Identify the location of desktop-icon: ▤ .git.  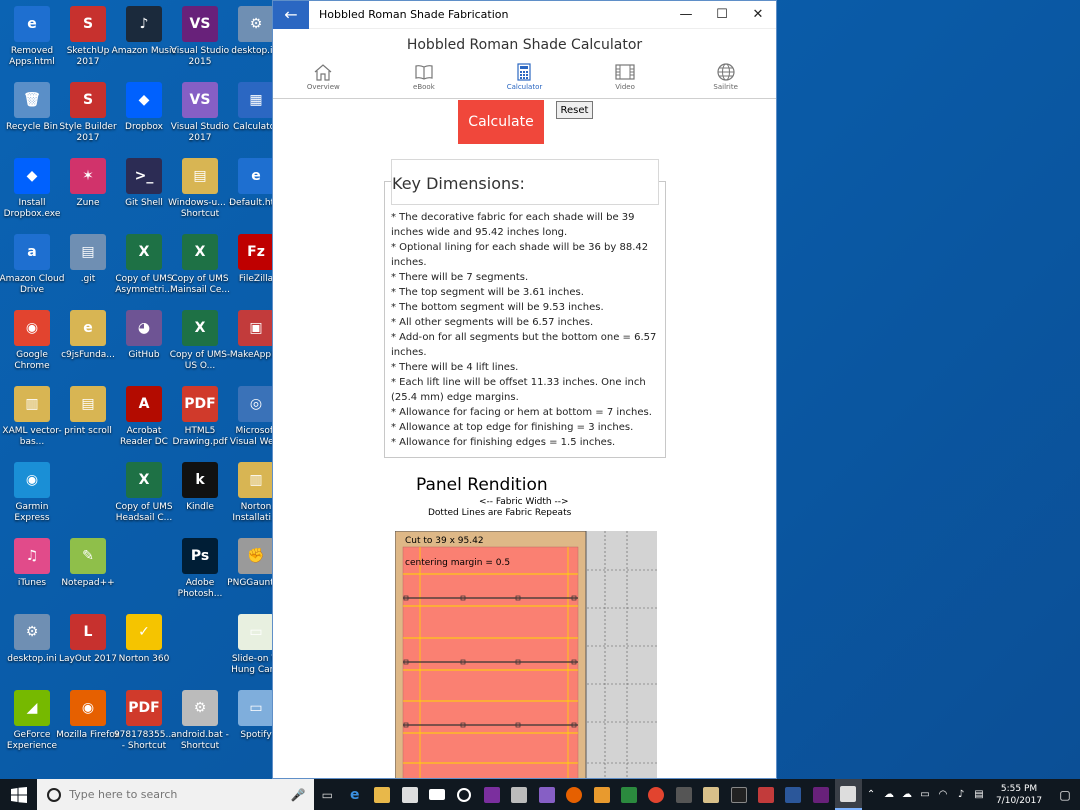
(88, 272).